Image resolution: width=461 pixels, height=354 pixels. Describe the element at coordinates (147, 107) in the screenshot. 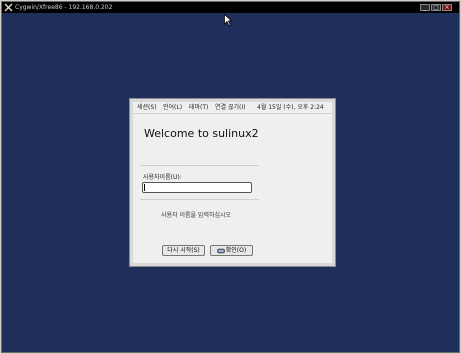

I see `menu-session: 세션(S)` at that location.